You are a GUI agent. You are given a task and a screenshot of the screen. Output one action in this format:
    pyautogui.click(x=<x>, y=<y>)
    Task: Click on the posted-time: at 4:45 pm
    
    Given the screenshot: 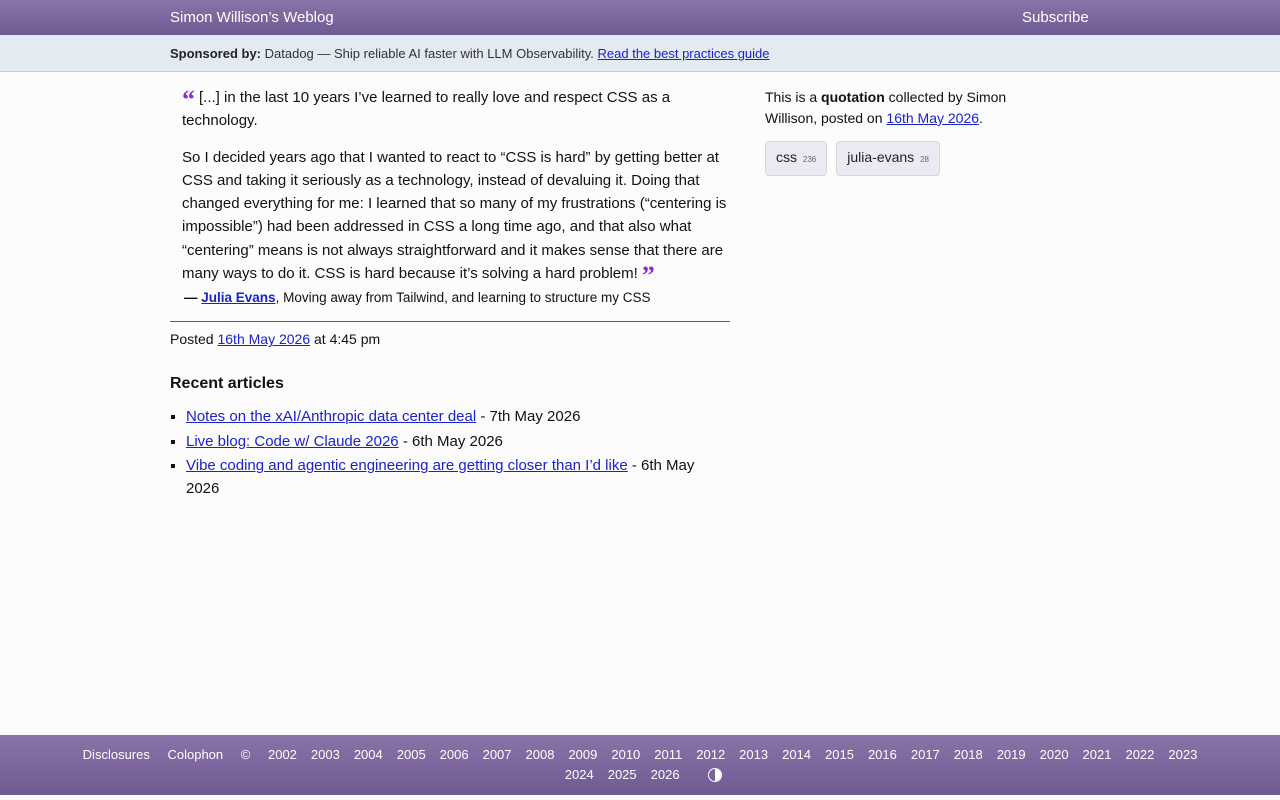 What is the action you would take?
    pyautogui.click(x=347, y=339)
    